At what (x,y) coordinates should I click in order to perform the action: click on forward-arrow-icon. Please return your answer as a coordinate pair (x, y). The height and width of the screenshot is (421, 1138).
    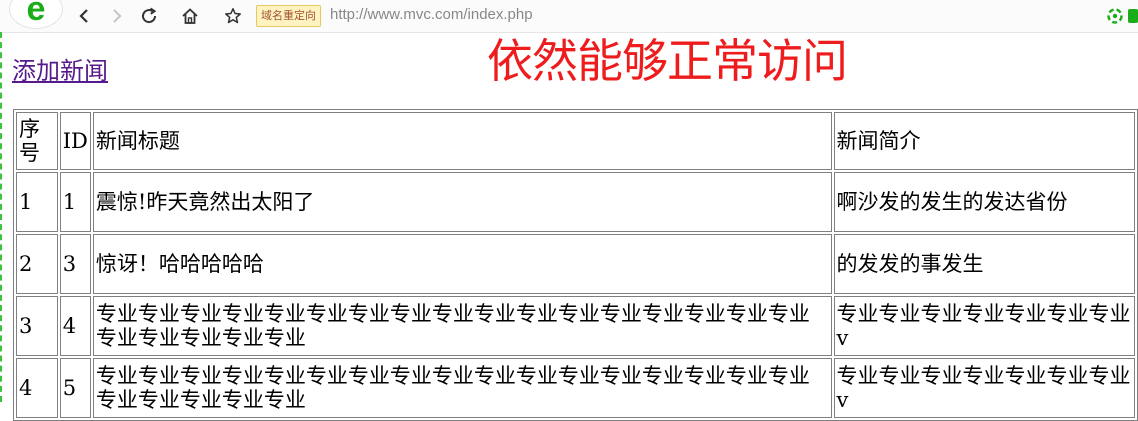
    Looking at the image, I should click on (117, 16).